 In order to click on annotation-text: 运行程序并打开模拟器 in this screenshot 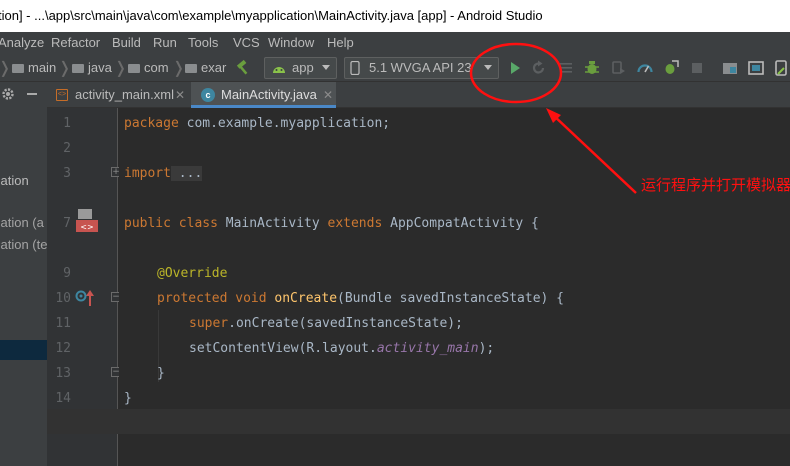, I will do `click(715, 185)`.